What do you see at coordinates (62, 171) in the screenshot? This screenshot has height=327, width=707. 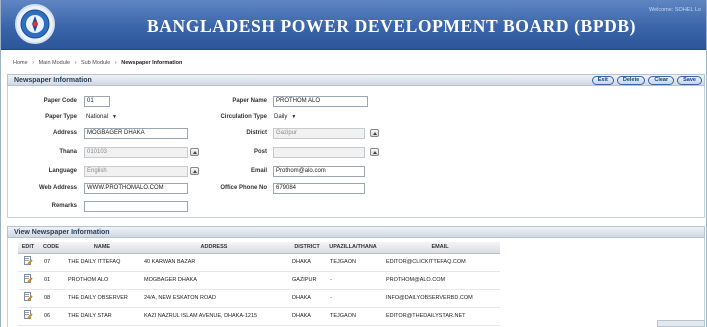 I see `language-label: Language` at bounding box center [62, 171].